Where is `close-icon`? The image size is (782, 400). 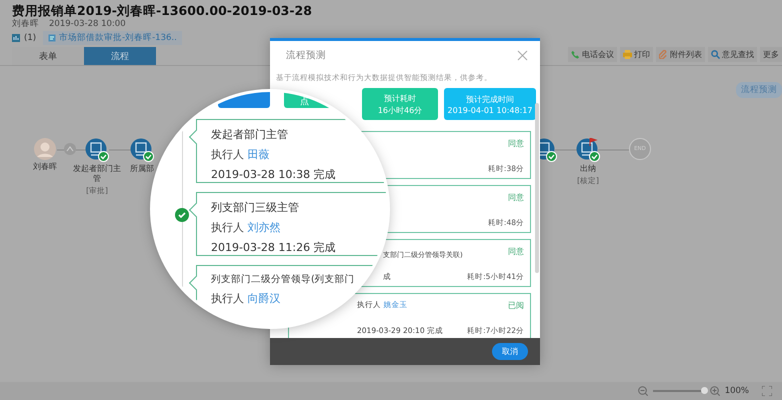
close-icon is located at coordinates (522, 55).